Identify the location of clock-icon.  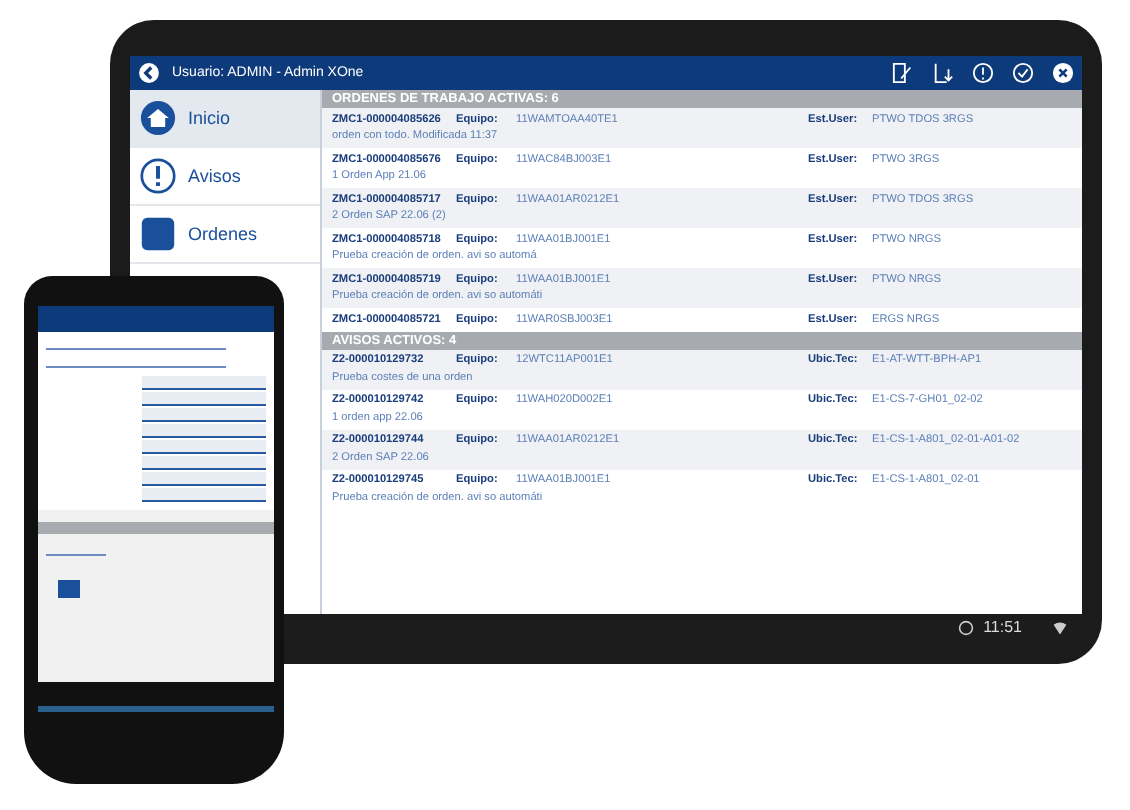
(965, 627).